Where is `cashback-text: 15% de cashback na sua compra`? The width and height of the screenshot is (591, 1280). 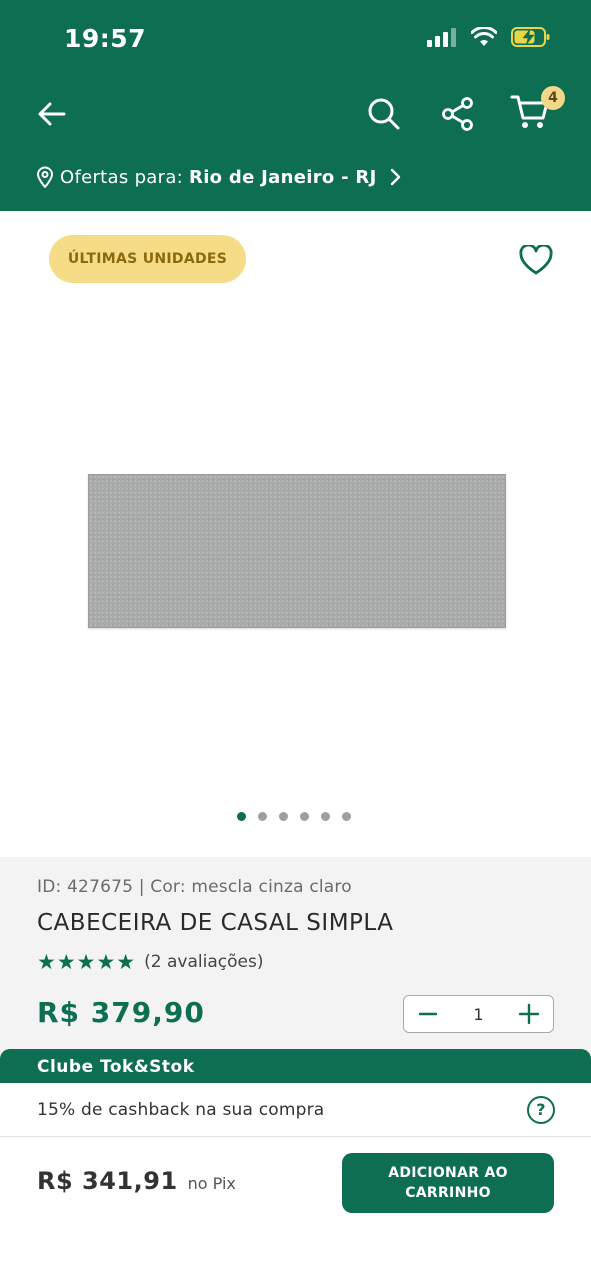 cashback-text: 15% de cashback na sua compra is located at coordinates (181, 1109).